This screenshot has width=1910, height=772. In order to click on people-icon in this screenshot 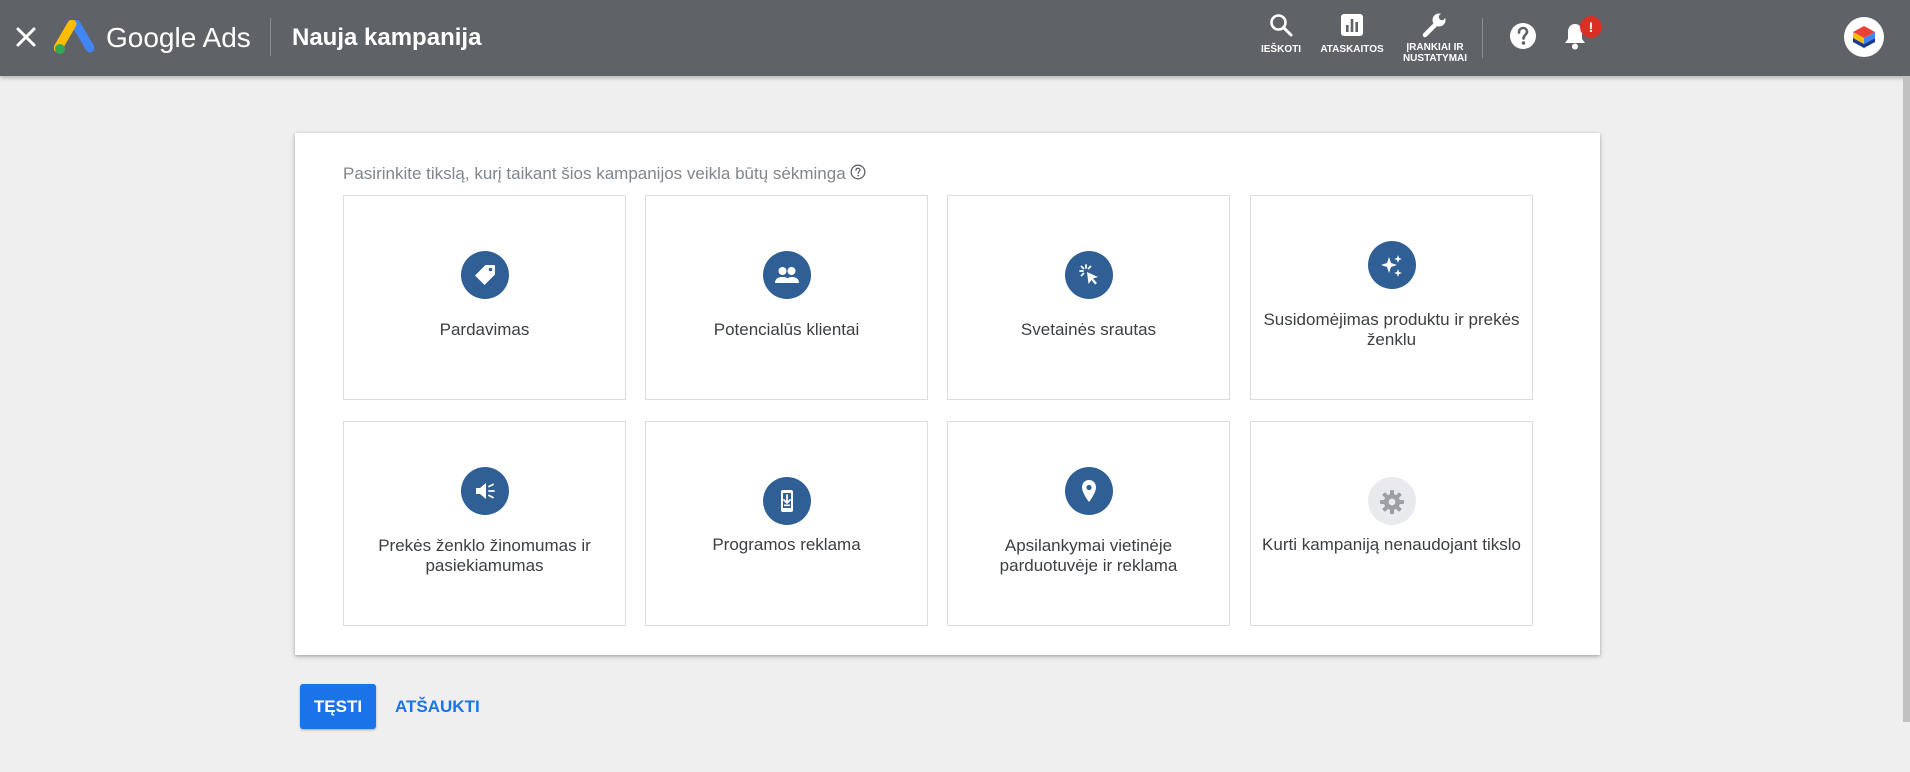, I will do `click(787, 275)`.